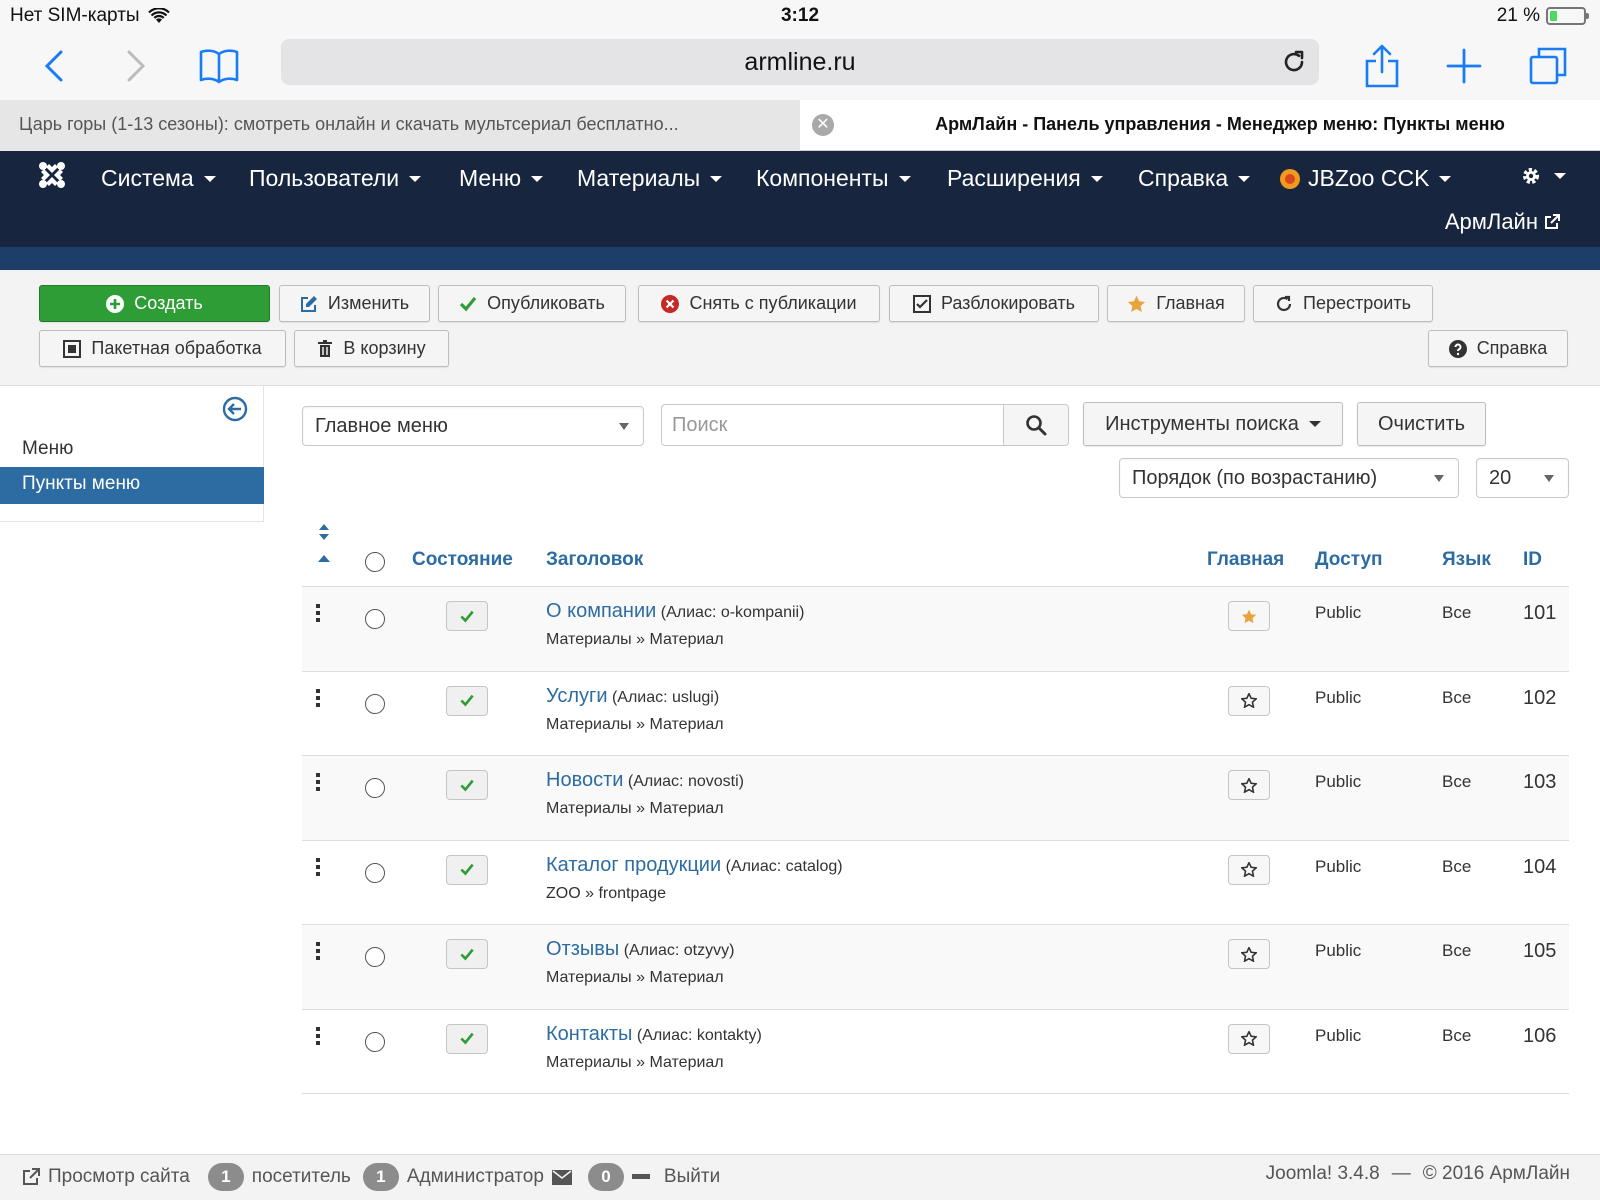 This screenshot has height=1200, width=1600. What do you see at coordinates (1457, 866) in the screenshot?
I see `item-language: Все` at bounding box center [1457, 866].